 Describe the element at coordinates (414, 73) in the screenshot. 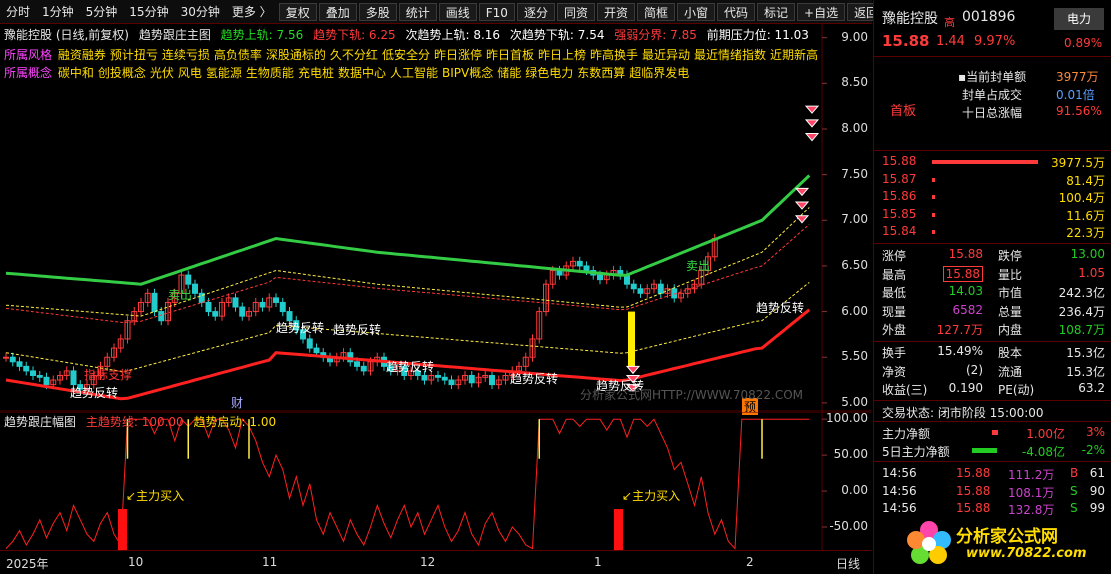

I see `concept-tag-8: 人工智能` at that location.